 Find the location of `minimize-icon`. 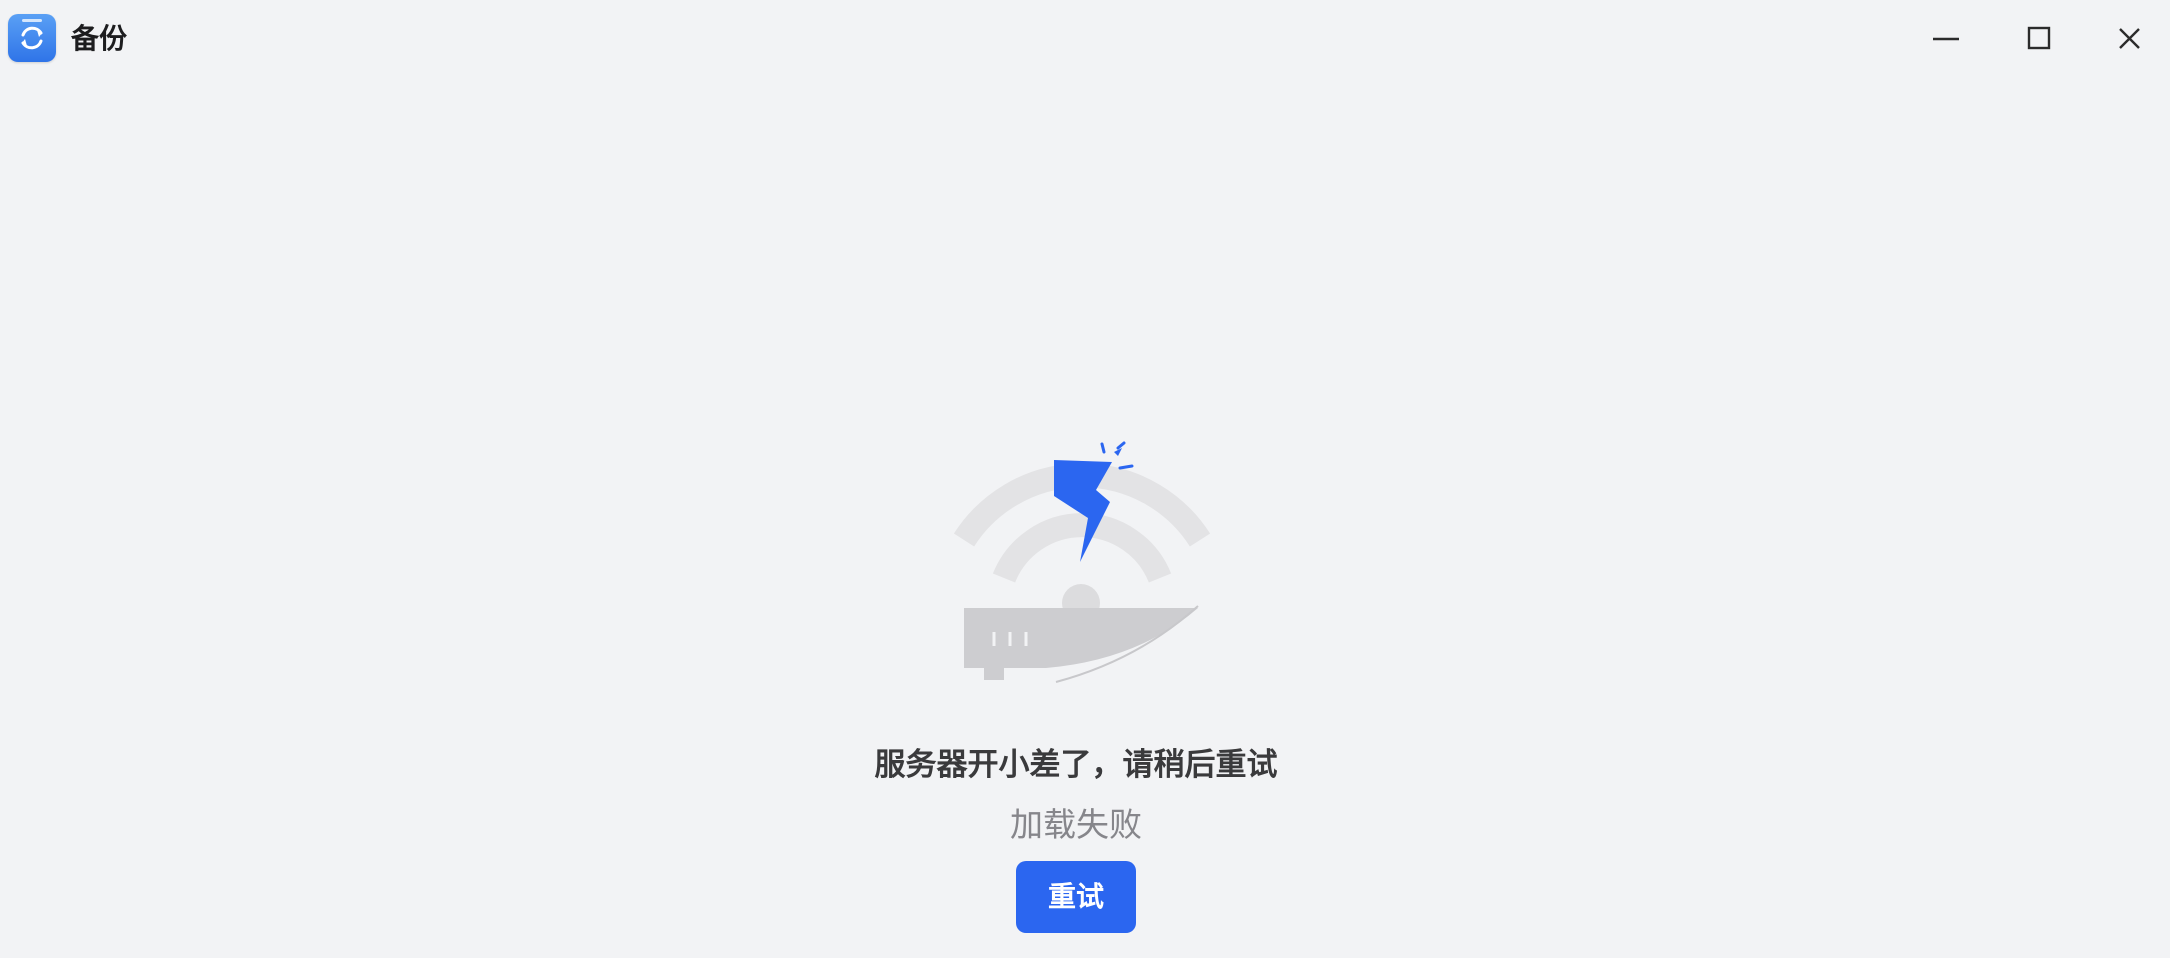

minimize-icon is located at coordinates (1946, 39).